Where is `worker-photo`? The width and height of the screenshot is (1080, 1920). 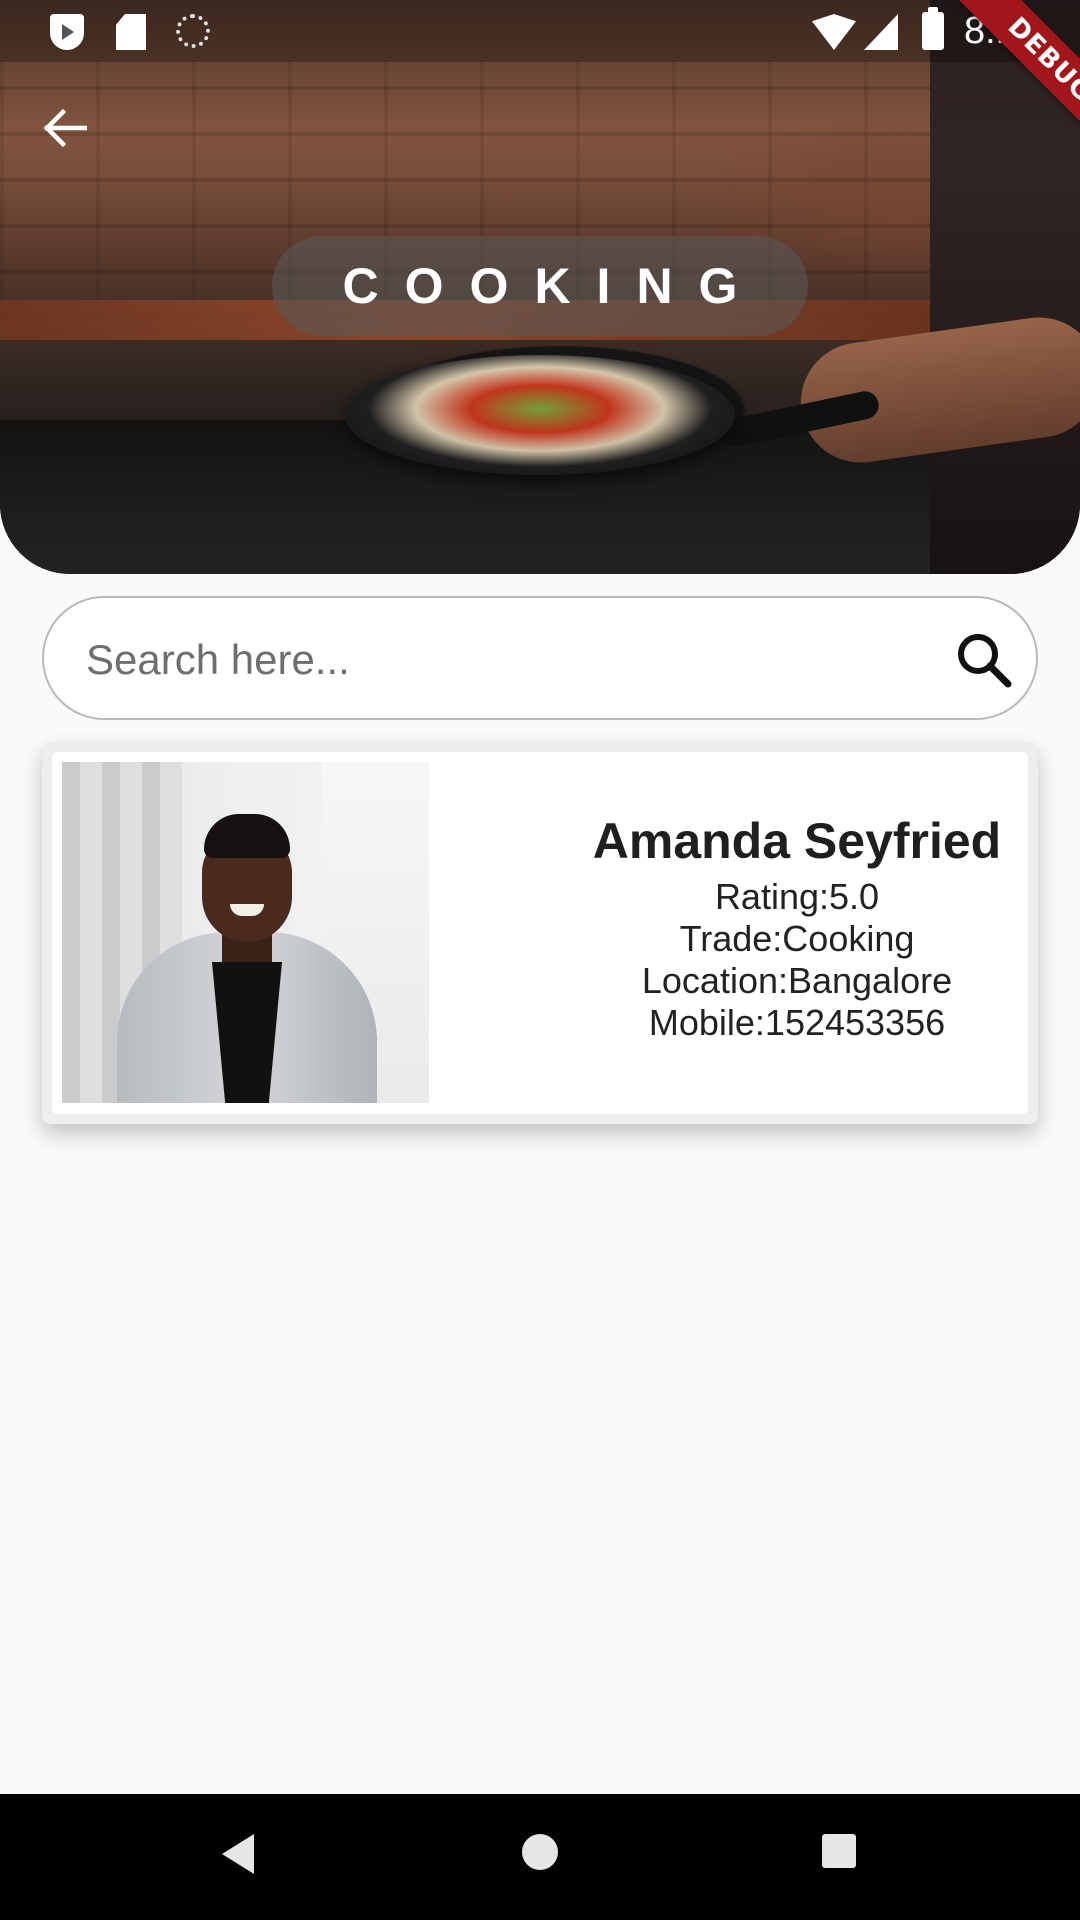 worker-photo is located at coordinates (245, 932).